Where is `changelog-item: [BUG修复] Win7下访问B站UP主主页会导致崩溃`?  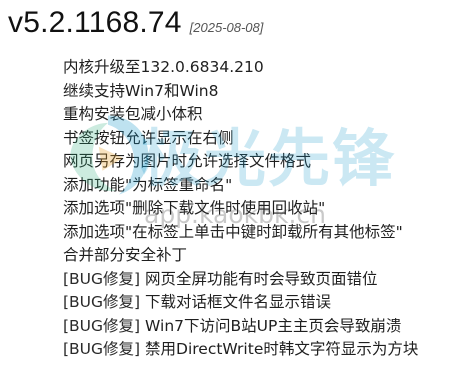
changelog-item: [BUG修复] Win7下访问B站UP主主页会导致崩溃 is located at coordinates (240, 327).